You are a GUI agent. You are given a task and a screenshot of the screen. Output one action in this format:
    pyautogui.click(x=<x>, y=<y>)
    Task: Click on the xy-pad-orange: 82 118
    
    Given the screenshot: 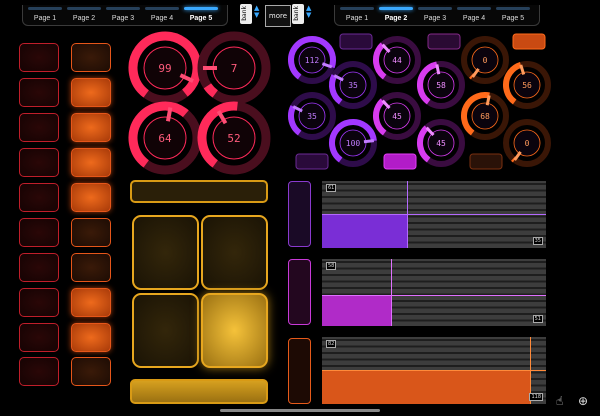 What is the action you would take?
    pyautogui.click(x=434, y=370)
    